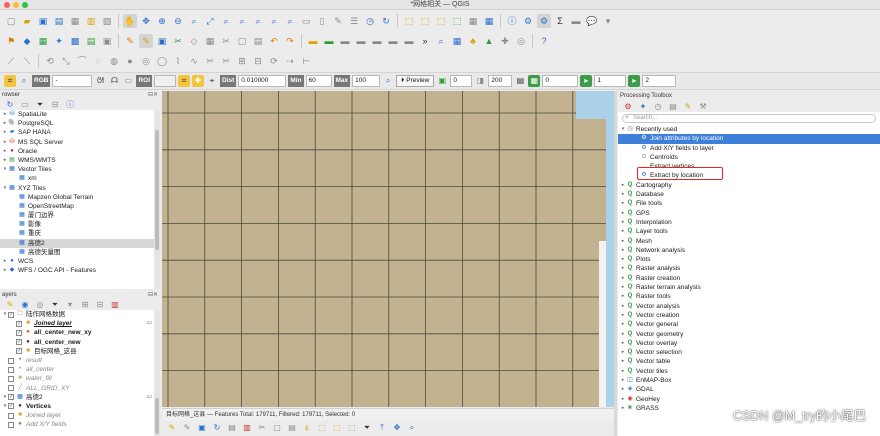 The width and height of the screenshot is (880, 436). I want to click on print-layout-icon: ▦, so click(75, 21).